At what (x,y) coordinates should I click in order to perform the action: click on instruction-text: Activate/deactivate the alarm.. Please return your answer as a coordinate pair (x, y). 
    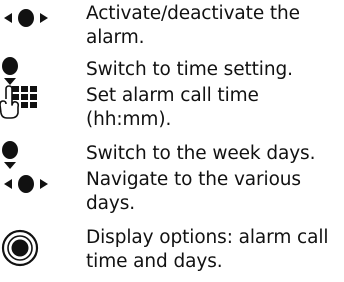
    Looking at the image, I should click on (193, 25).